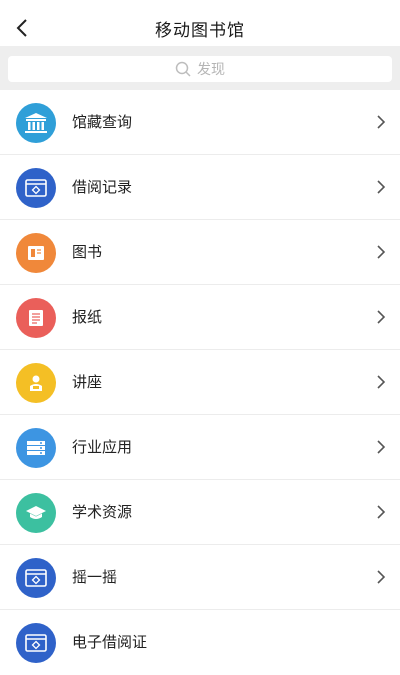 This screenshot has width=400, height=675. What do you see at coordinates (102, 122) in the screenshot?
I see `menu-item-label: 馆藏查询` at bounding box center [102, 122].